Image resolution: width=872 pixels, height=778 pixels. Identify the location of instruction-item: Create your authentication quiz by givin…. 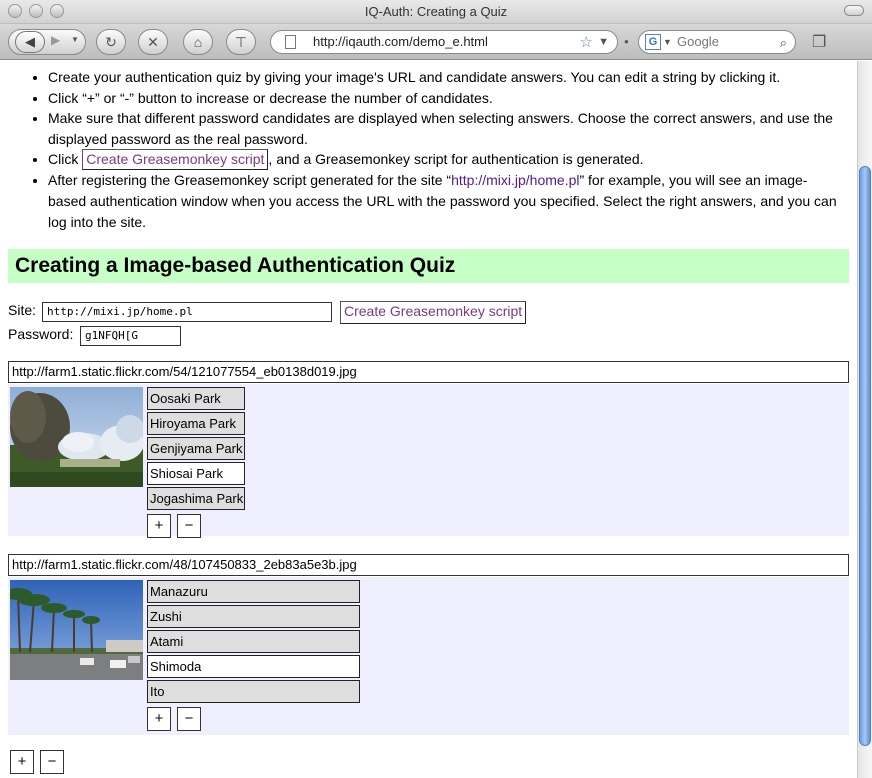
(446, 77).